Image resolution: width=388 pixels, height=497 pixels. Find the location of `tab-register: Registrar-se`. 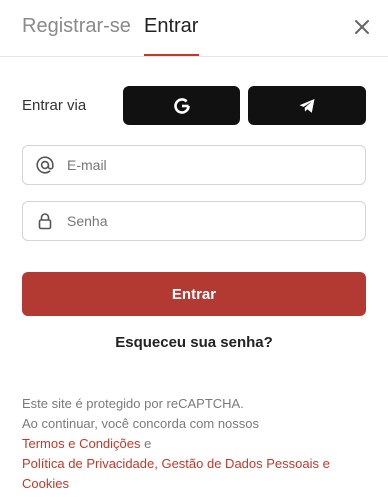

tab-register: Registrar-se is located at coordinates (76, 26).